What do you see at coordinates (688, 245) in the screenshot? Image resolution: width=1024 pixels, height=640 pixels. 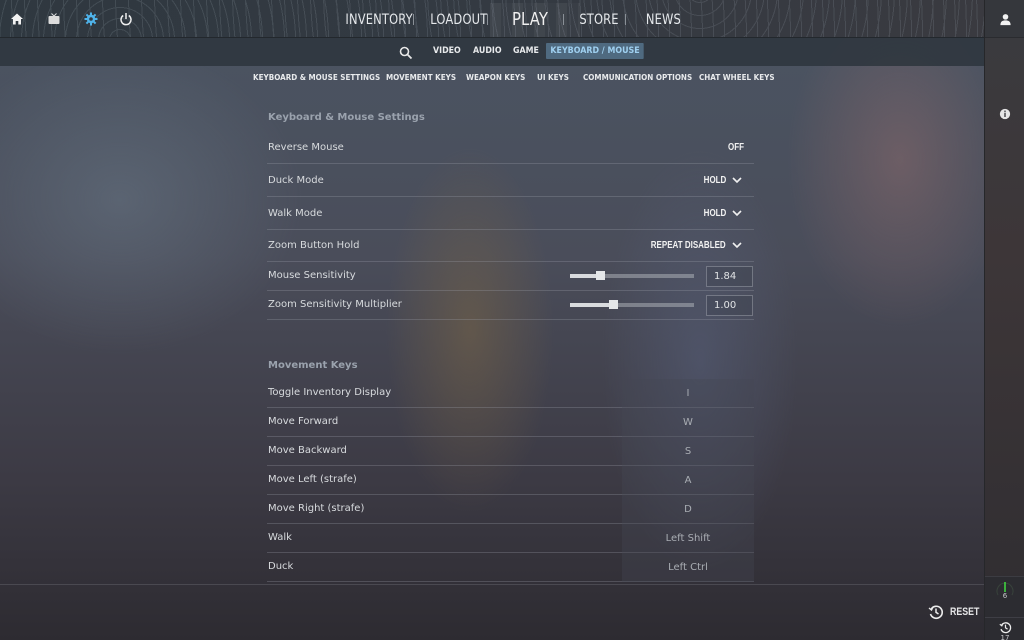 I see `dropdown-value: REPEAT DISABLED` at bounding box center [688, 245].